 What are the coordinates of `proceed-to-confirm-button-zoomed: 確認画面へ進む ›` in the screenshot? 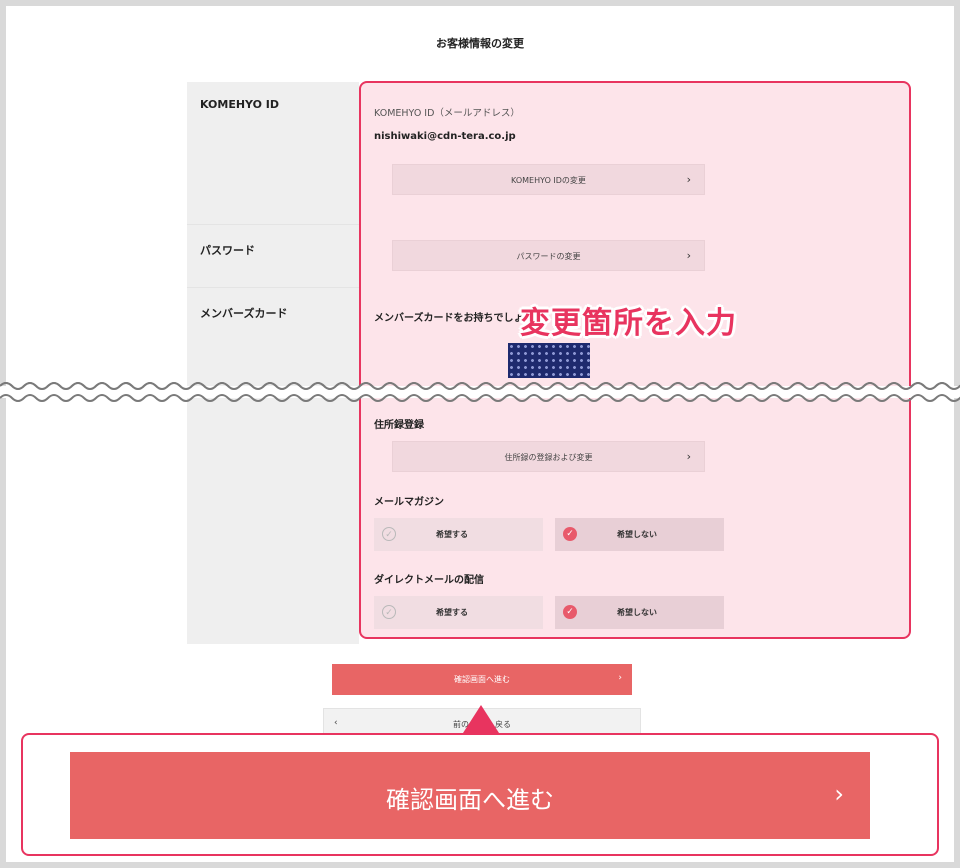 It's located at (470, 795).